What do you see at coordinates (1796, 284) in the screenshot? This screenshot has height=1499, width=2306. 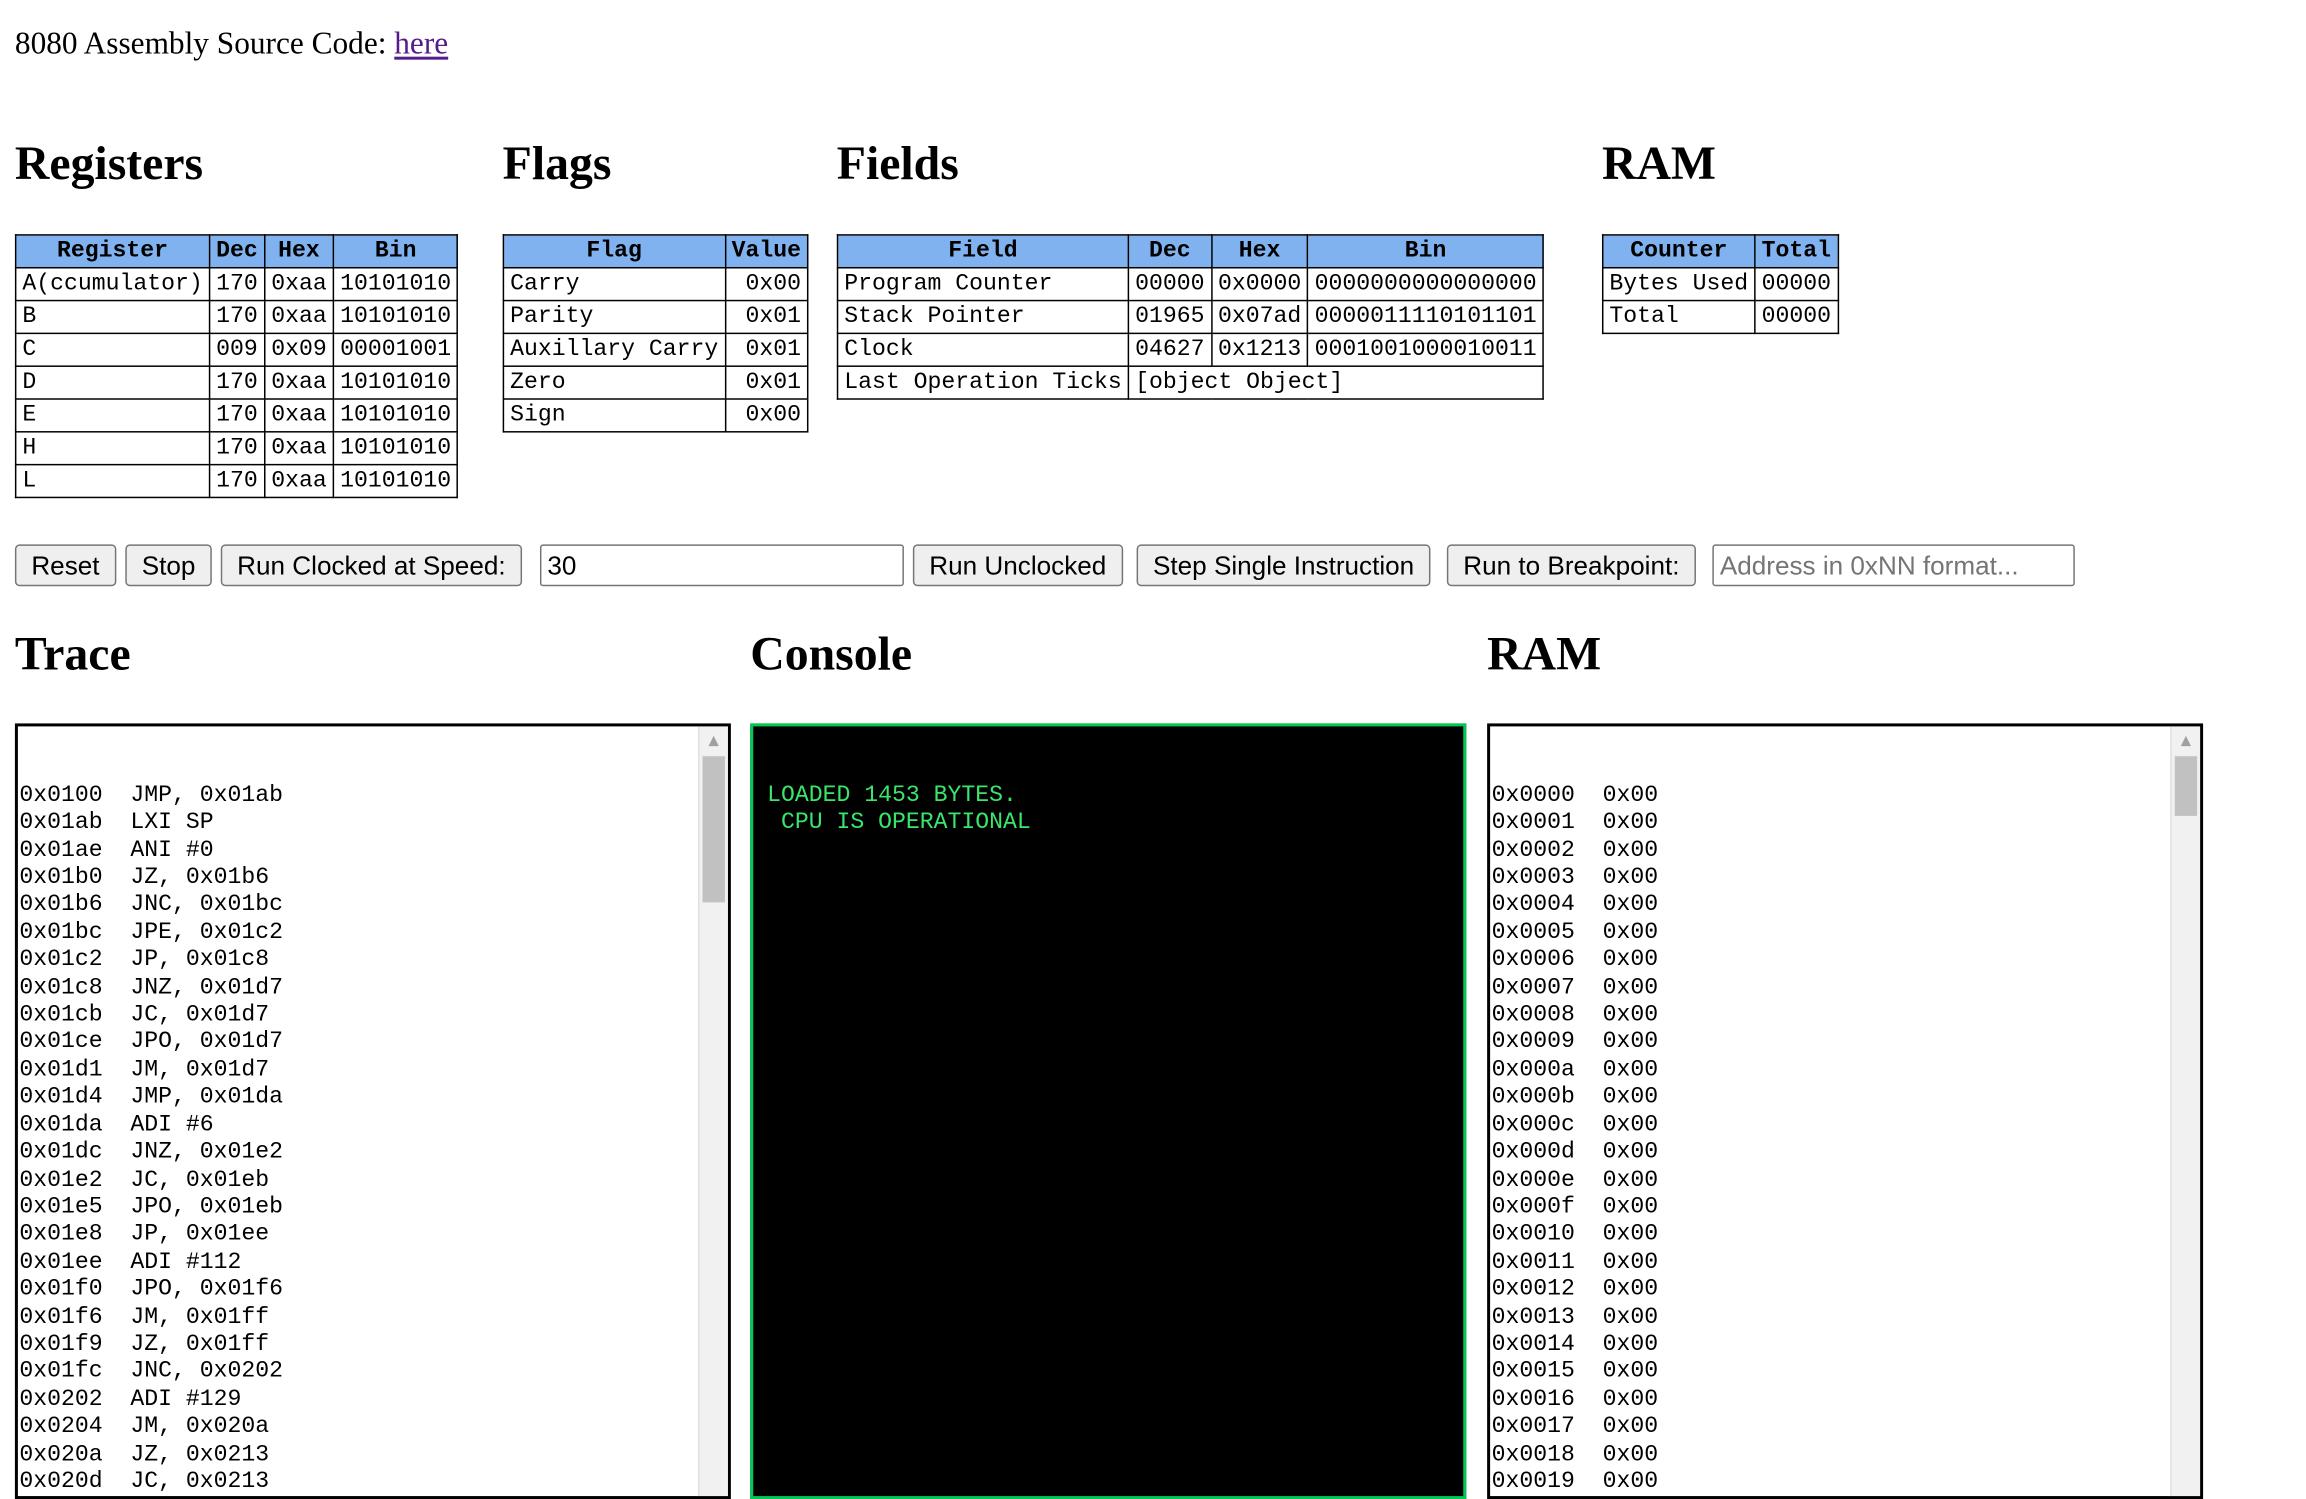 I see `table-cell: 00000` at bounding box center [1796, 284].